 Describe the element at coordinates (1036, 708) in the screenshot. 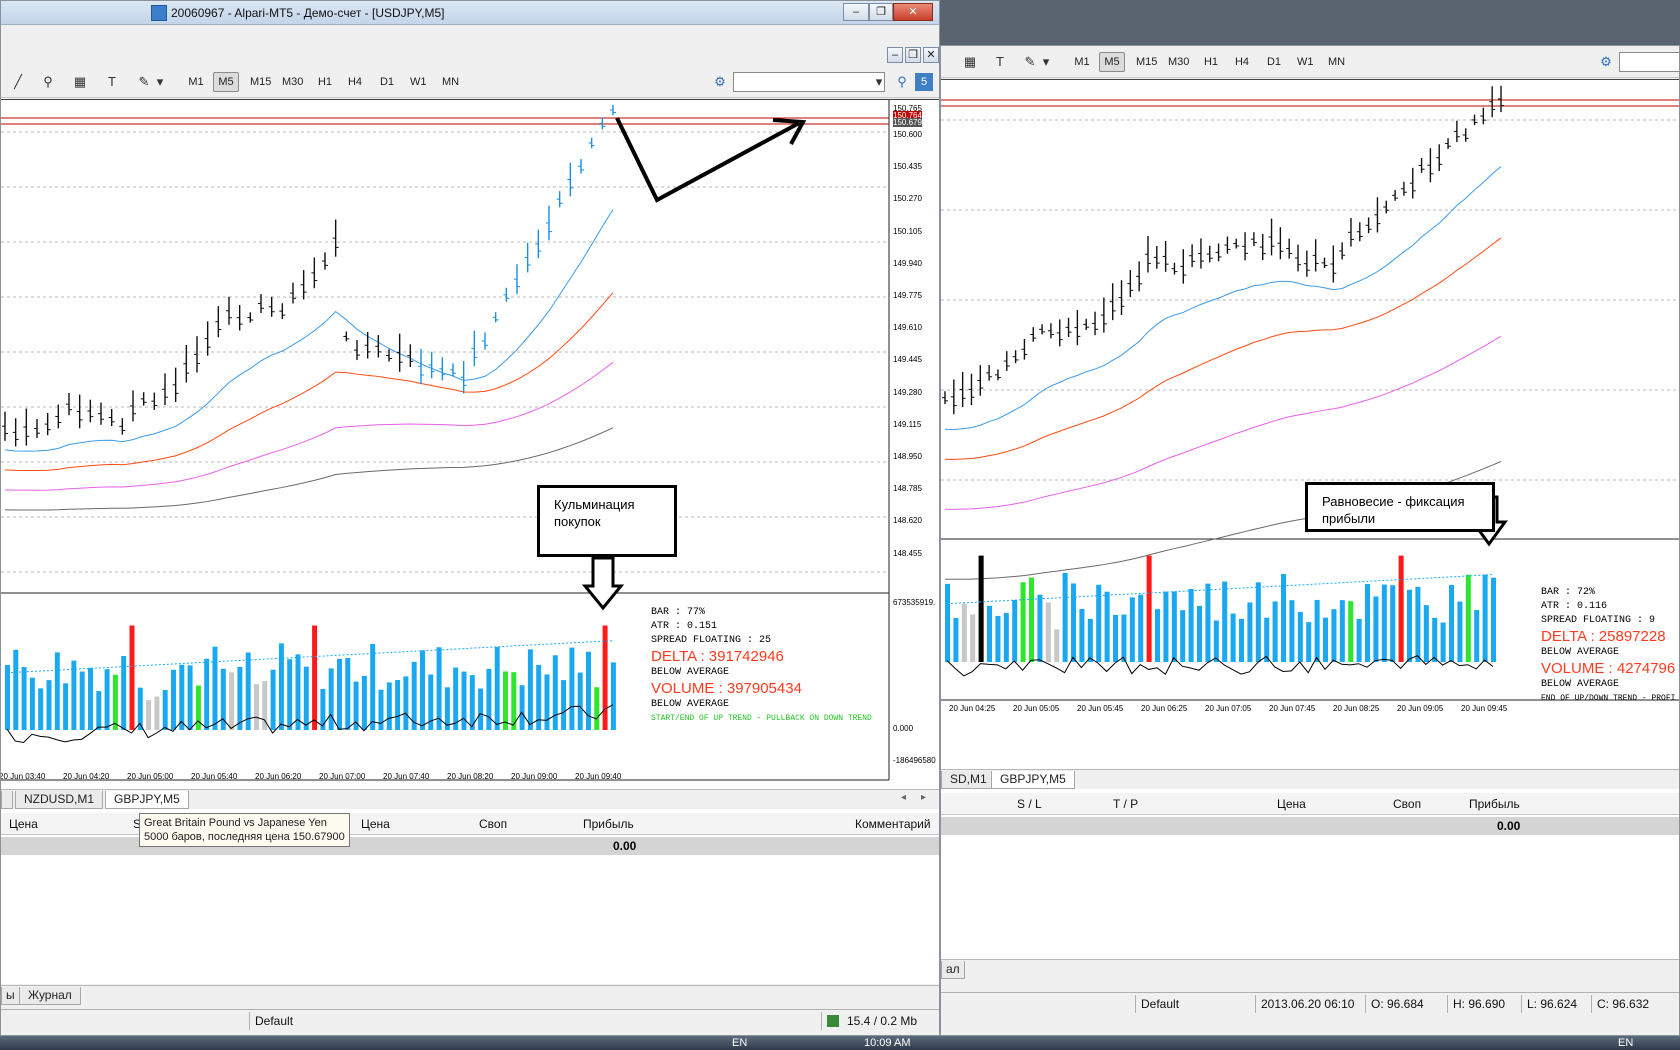

I see `time-axis-label: 20 Jun 05:05` at that location.